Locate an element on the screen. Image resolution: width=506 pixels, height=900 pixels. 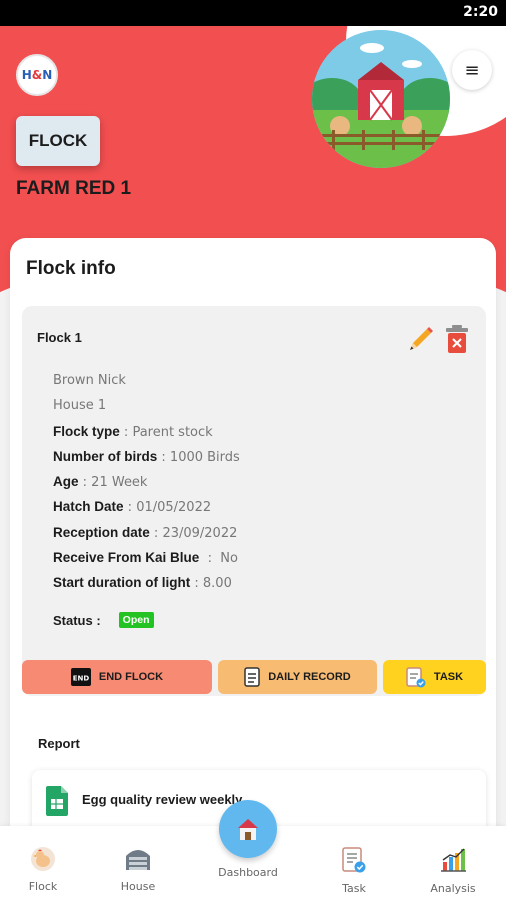
farm-name: FARM RED 1 is located at coordinates (74, 188).